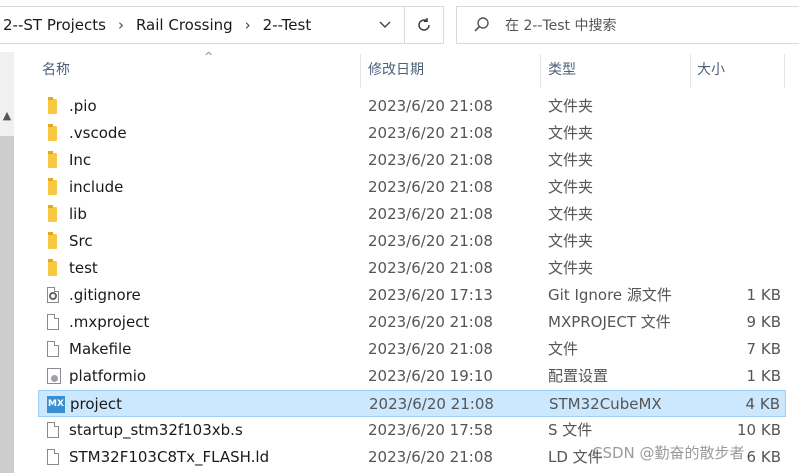  What do you see at coordinates (668, 453) in the screenshot?
I see `watermark: CSDN @勤奋的散步者` at bounding box center [668, 453].